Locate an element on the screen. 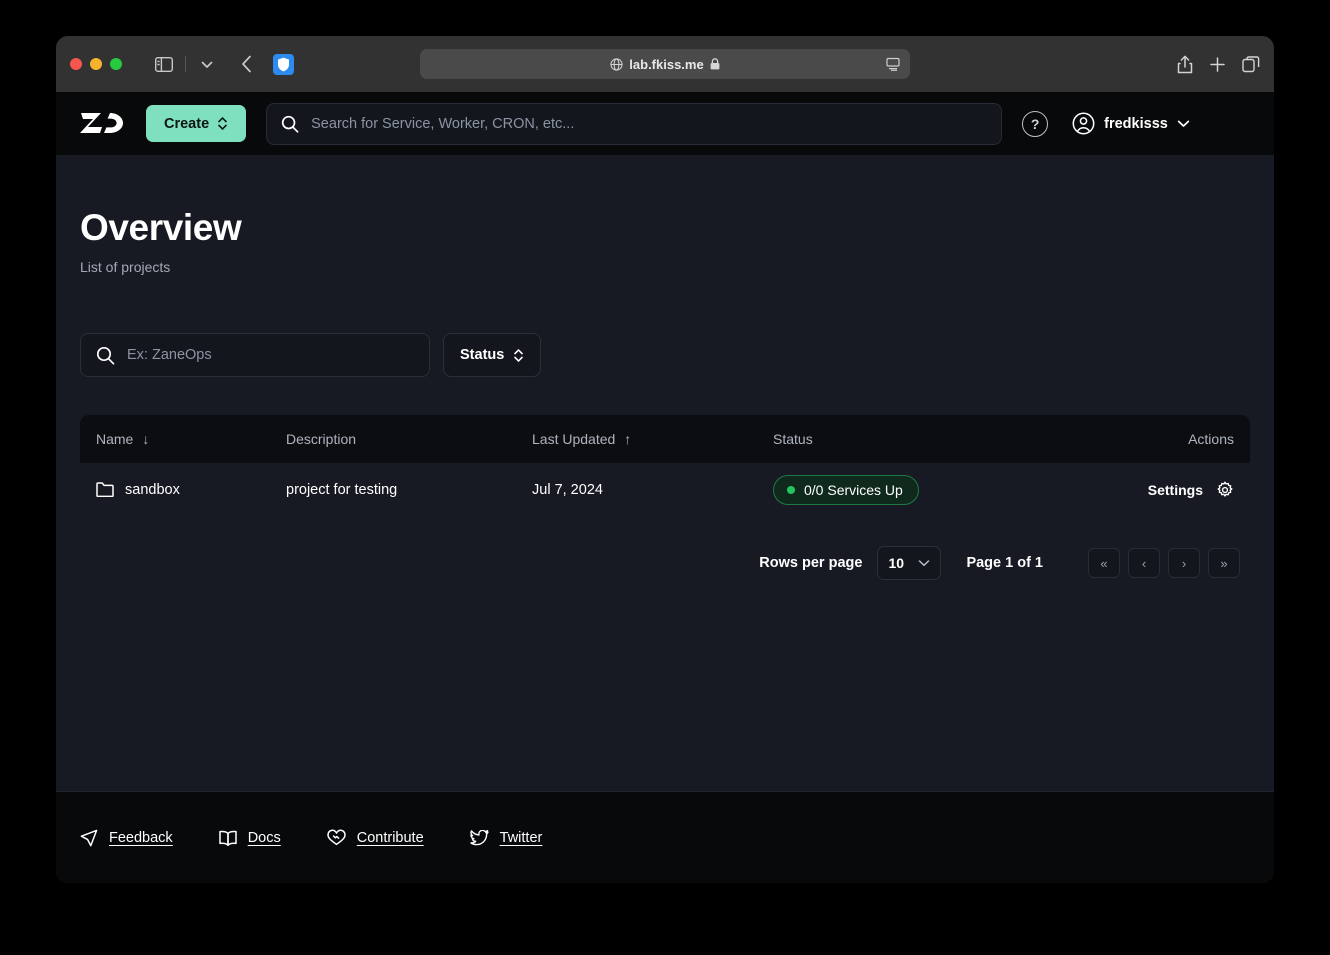 This screenshot has width=1330, height=955. column-header-status: Status is located at coordinates (943, 439).